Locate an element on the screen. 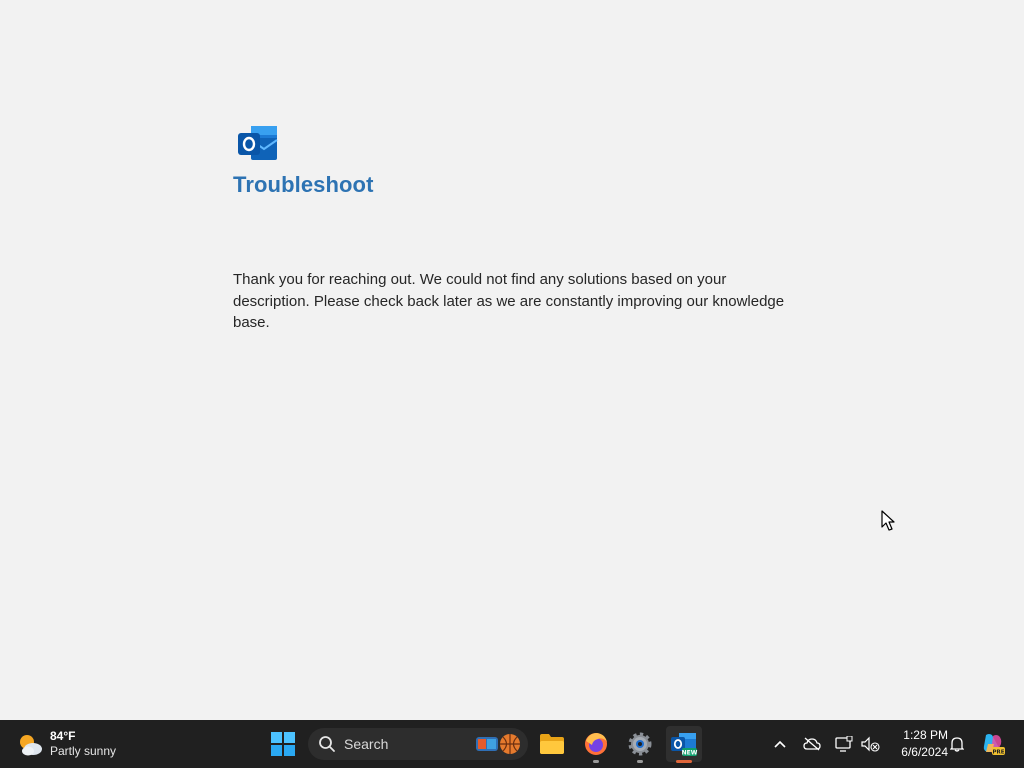 This screenshot has width=1024, height=768. network-volume-tray-button is located at coordinates (870, 744).